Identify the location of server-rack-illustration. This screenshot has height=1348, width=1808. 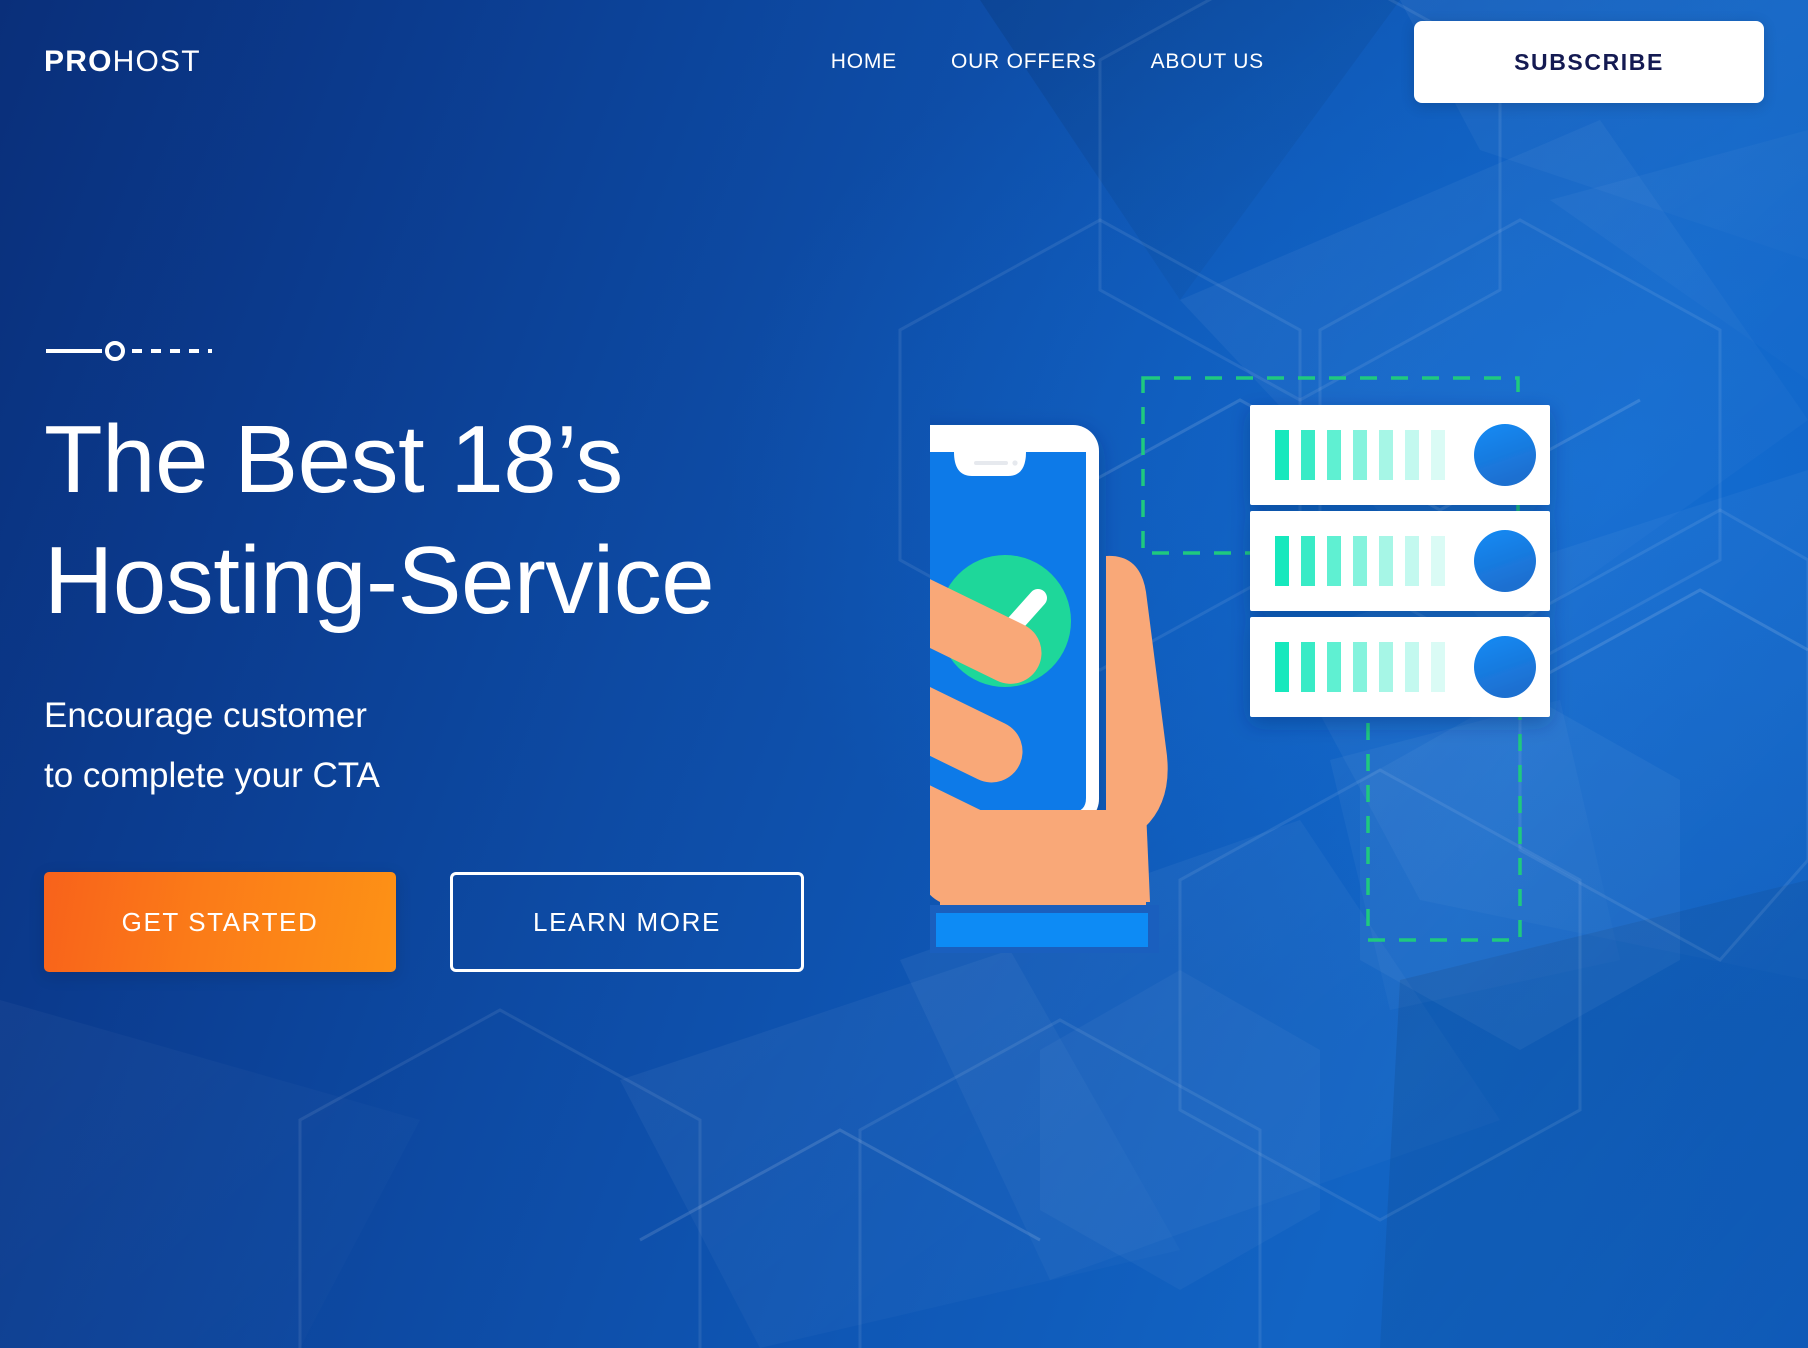
(1400, 561).